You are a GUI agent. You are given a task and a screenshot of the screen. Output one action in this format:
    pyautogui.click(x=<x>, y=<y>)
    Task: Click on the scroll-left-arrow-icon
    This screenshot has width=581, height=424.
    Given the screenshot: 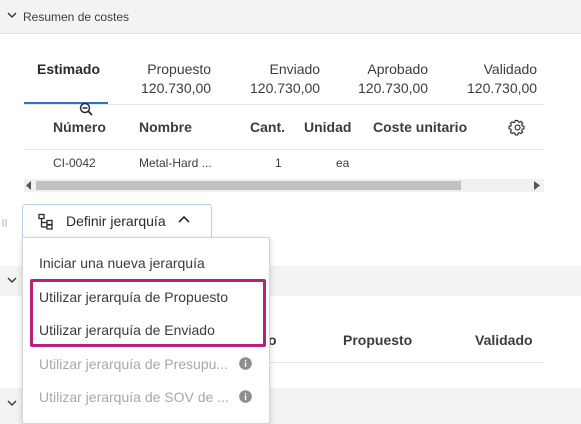 What is the action you would take?
    pyautogui.click(x=29, y=185)
    